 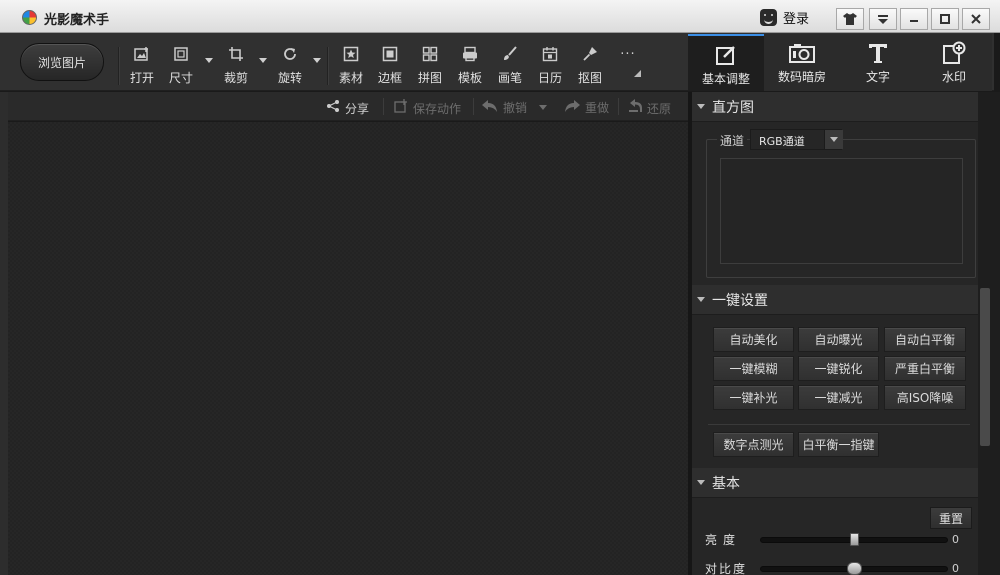 I want to click on rotate-dropdown-icon, so click(x=317, y=60).